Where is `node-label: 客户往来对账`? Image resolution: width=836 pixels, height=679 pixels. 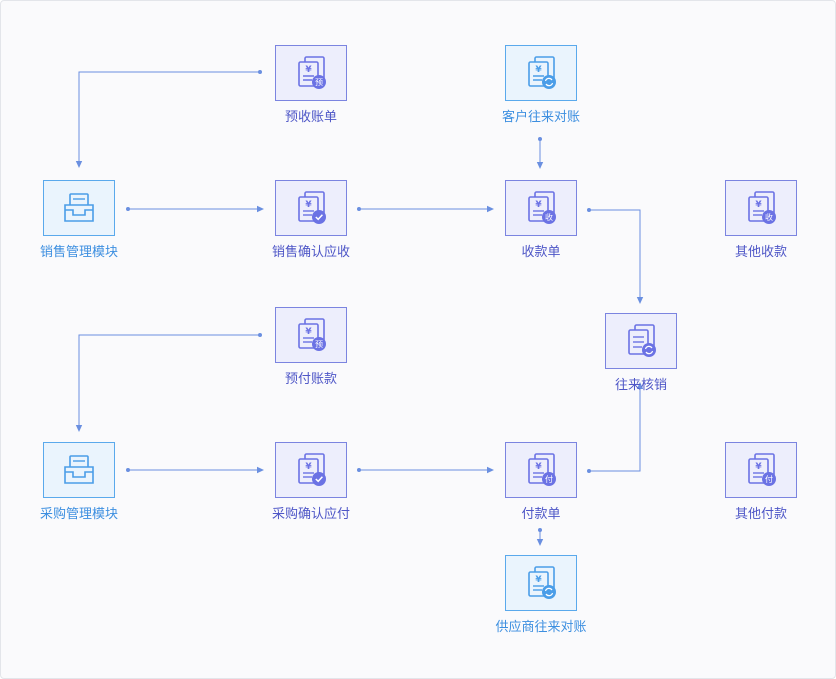 node-label: 客户往来对账 is located at coordinates (540, 117).